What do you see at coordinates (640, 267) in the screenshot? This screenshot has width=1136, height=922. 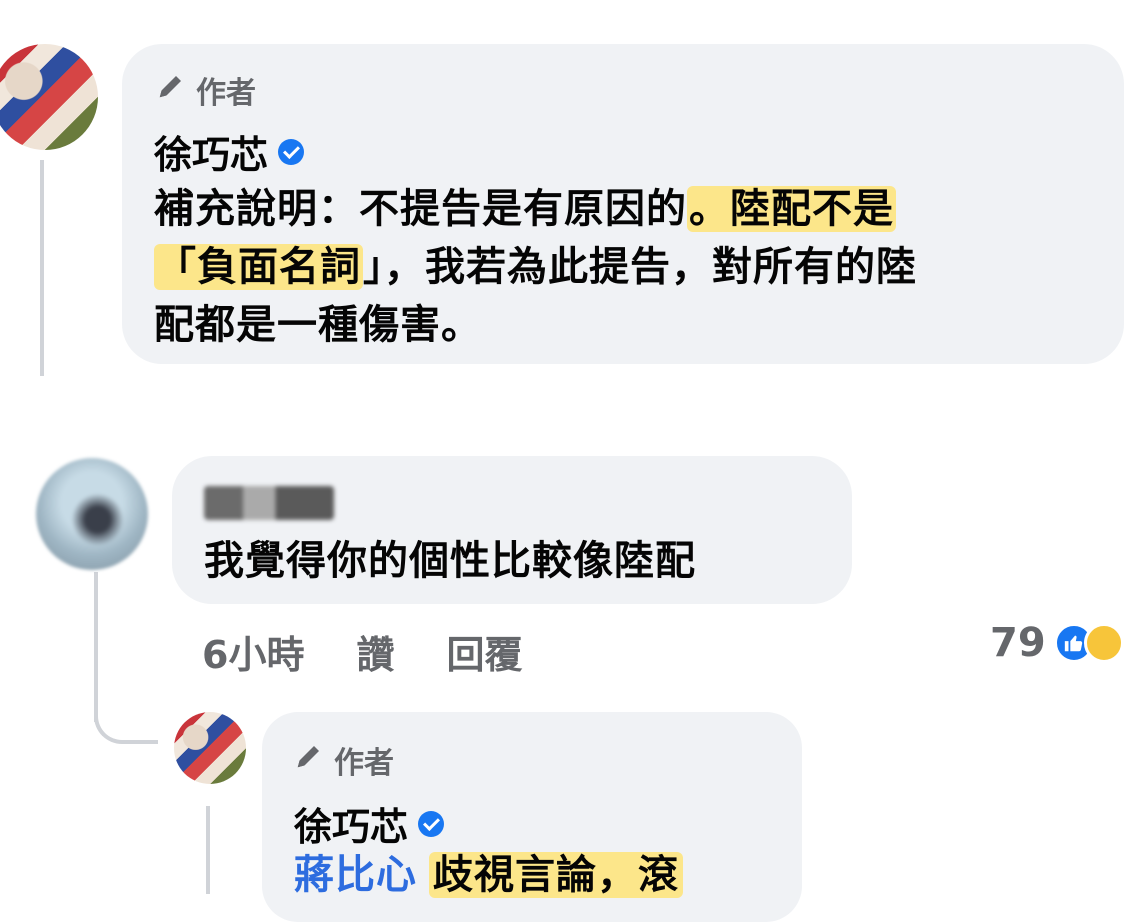 I see `comment-text-segment: 」，我若為此提告，對所有的陸` at bounding box center [640, 267].